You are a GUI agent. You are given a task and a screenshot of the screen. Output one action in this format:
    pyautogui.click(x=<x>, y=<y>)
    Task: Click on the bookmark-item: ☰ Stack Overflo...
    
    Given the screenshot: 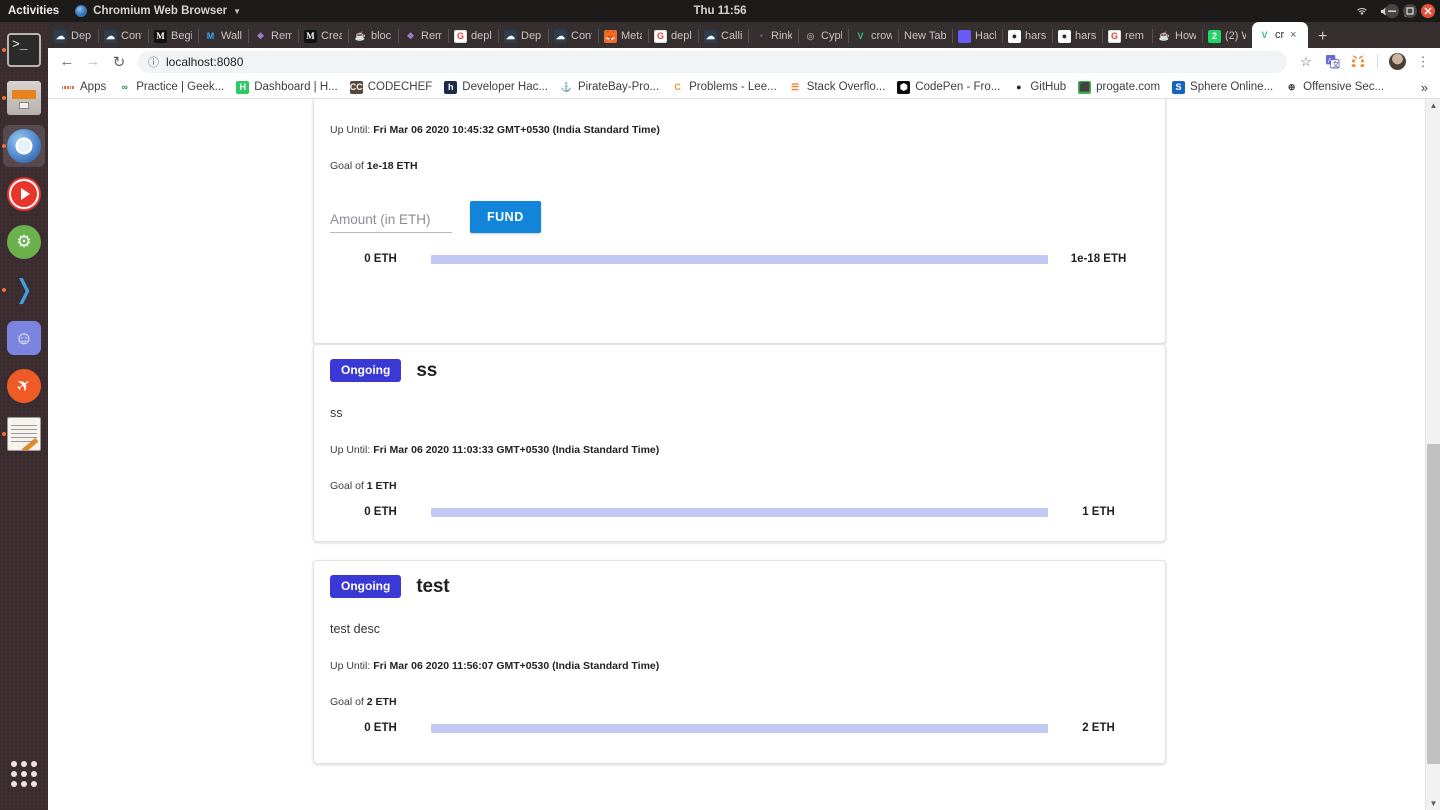 What is the action you would take?
    pyautogui.click(x=837, y=87)
    